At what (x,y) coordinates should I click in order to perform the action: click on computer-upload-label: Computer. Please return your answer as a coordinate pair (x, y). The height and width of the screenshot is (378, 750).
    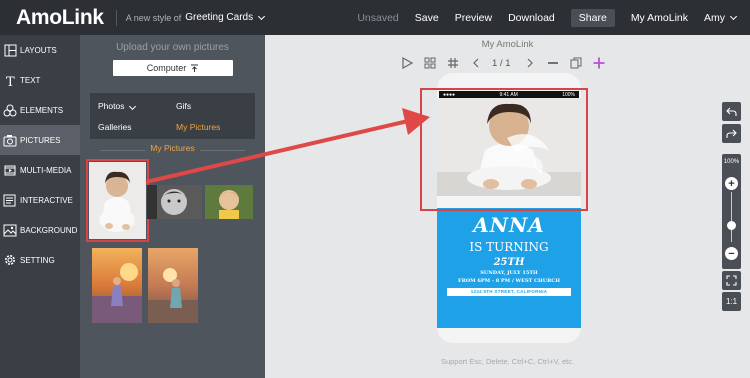
    Looking at the image, I should click on (166, 68).